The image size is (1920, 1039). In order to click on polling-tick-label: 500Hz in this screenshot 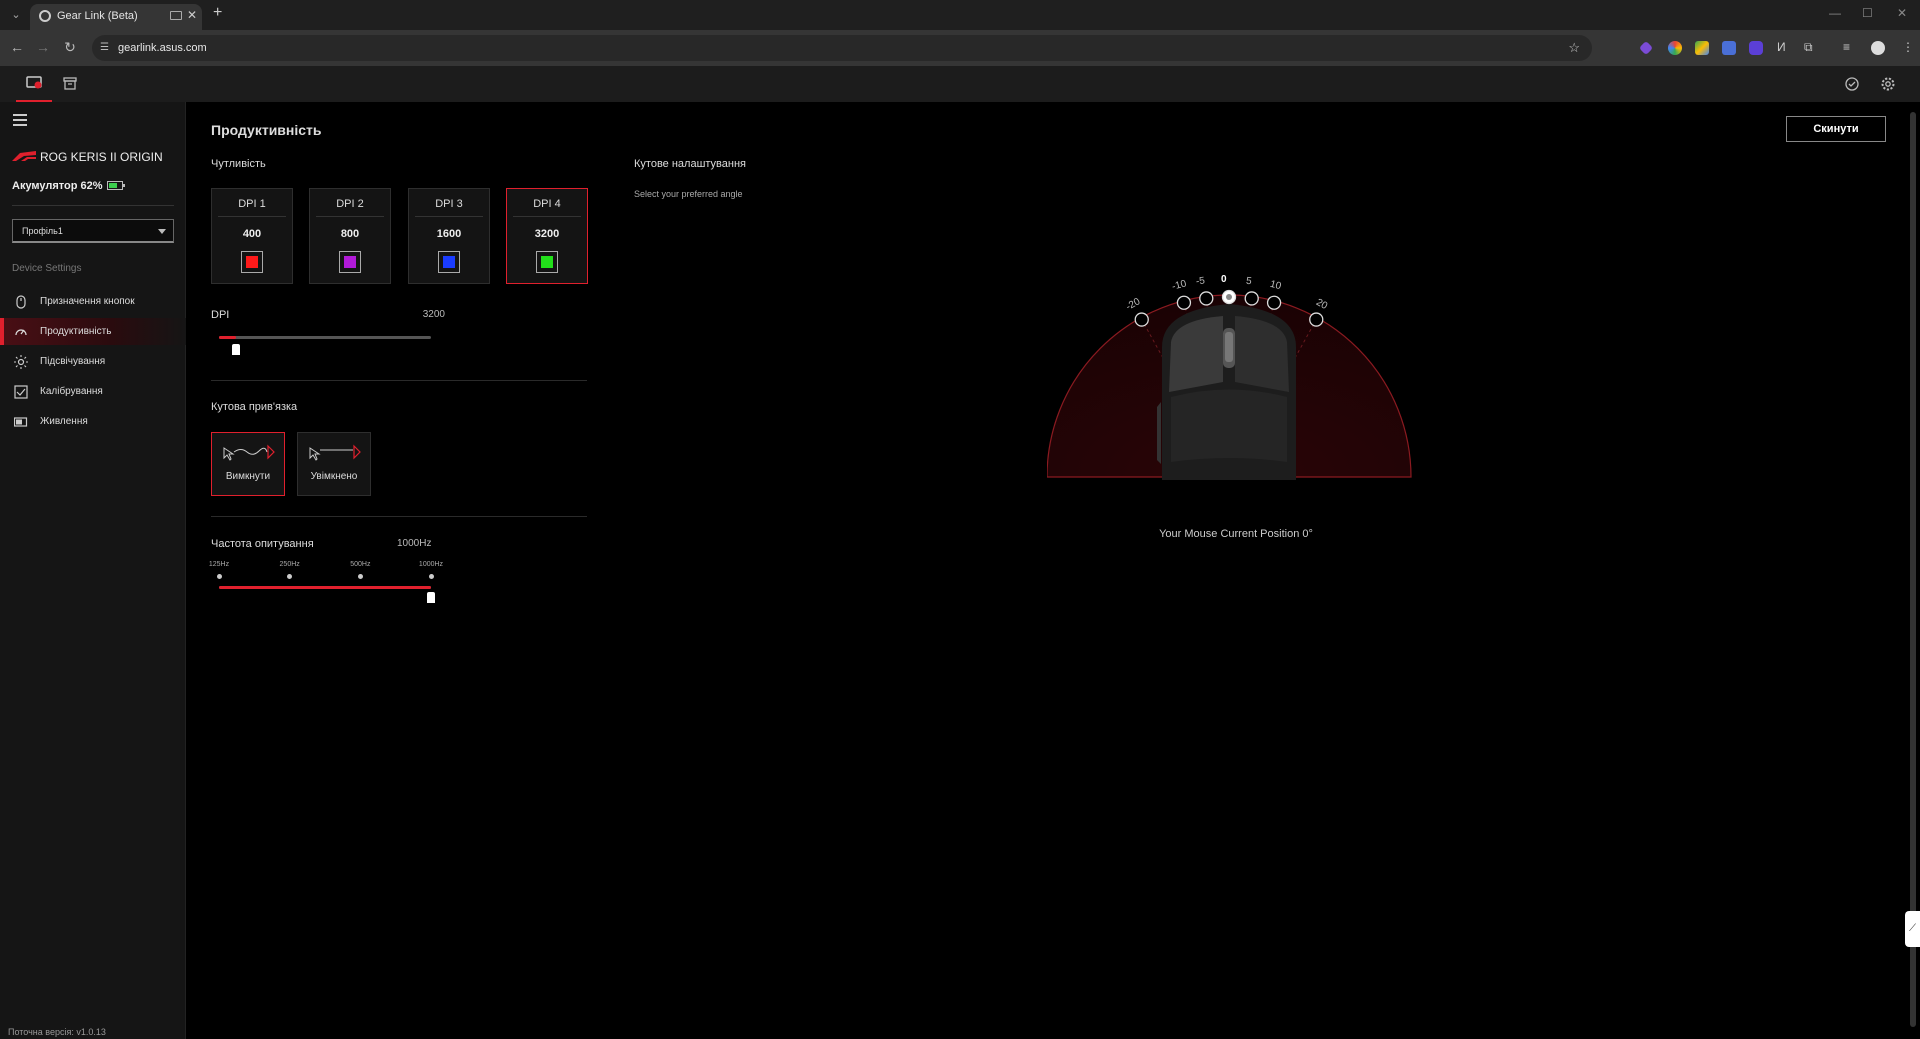, I will do `click(360, 564)`.